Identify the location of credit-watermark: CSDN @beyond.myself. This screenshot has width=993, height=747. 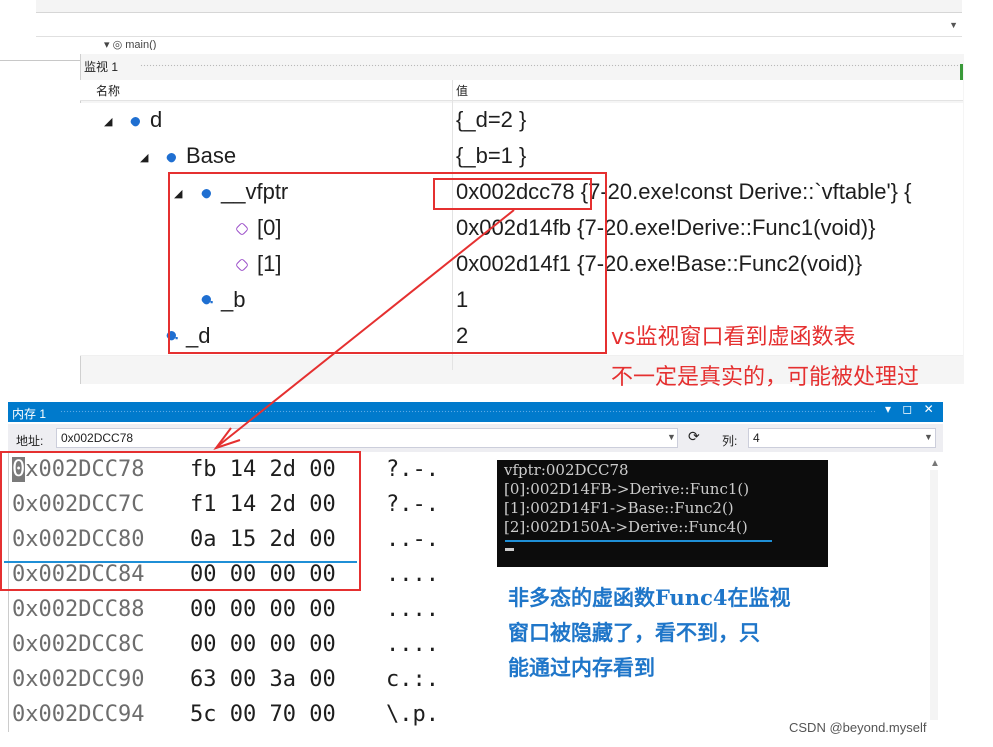
(858, 727).